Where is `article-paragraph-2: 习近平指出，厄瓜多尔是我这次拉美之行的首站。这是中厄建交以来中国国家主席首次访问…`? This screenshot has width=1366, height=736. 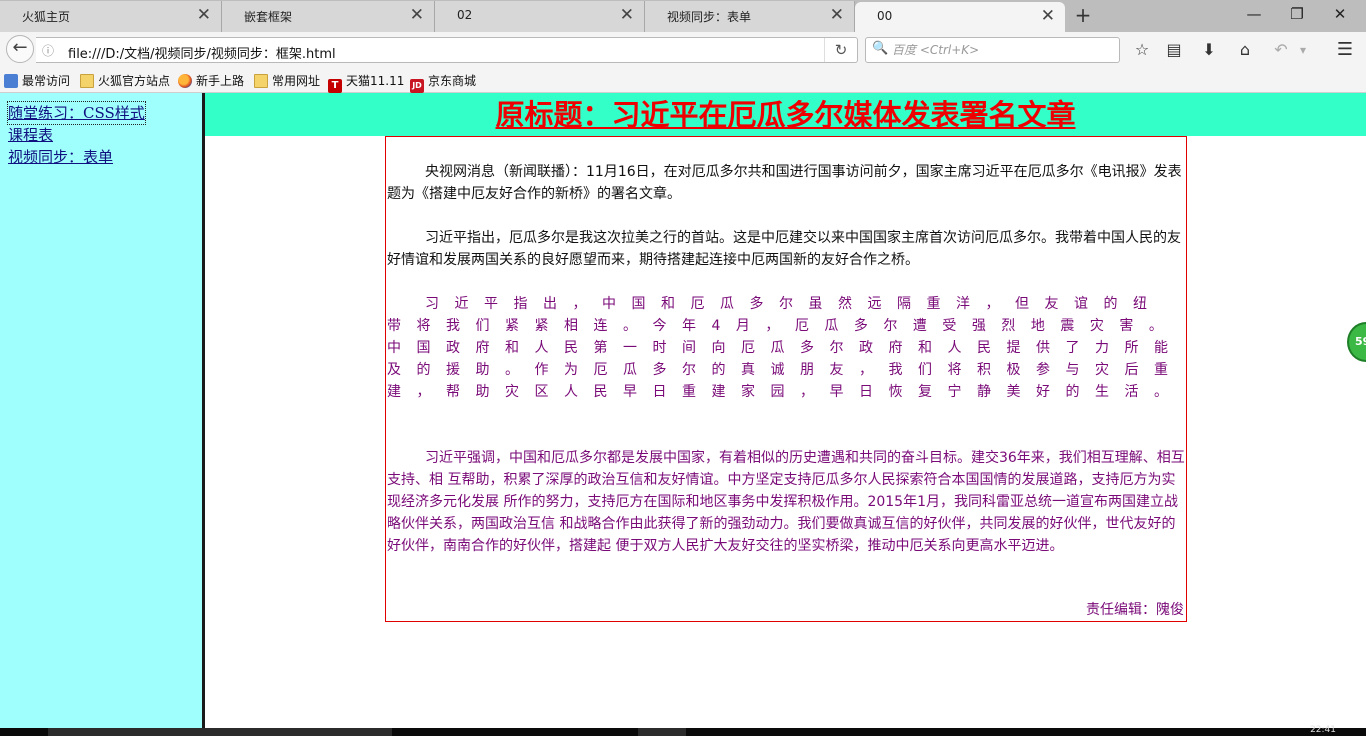 article-paragraph-2: 习近平指出，厄瓜多尔是我这次拉美之行的首站。这是中厄建交以来中国国家主席首次访问… is located at coordinates (784, 249).